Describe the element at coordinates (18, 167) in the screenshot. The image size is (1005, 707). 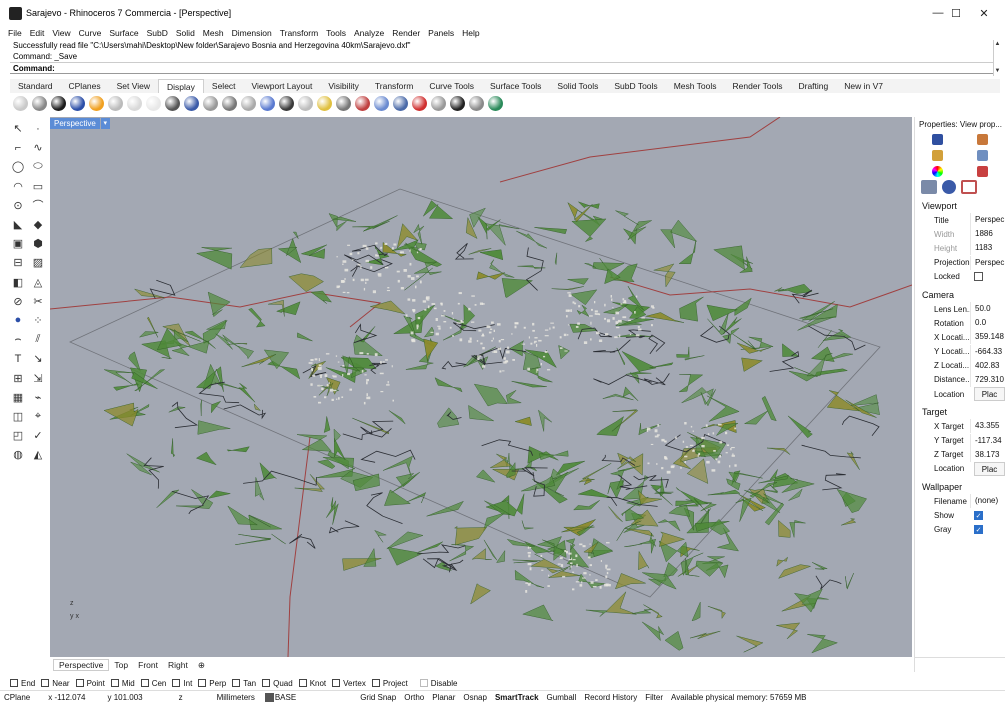
I see `circle-icon: ◯` at that location.